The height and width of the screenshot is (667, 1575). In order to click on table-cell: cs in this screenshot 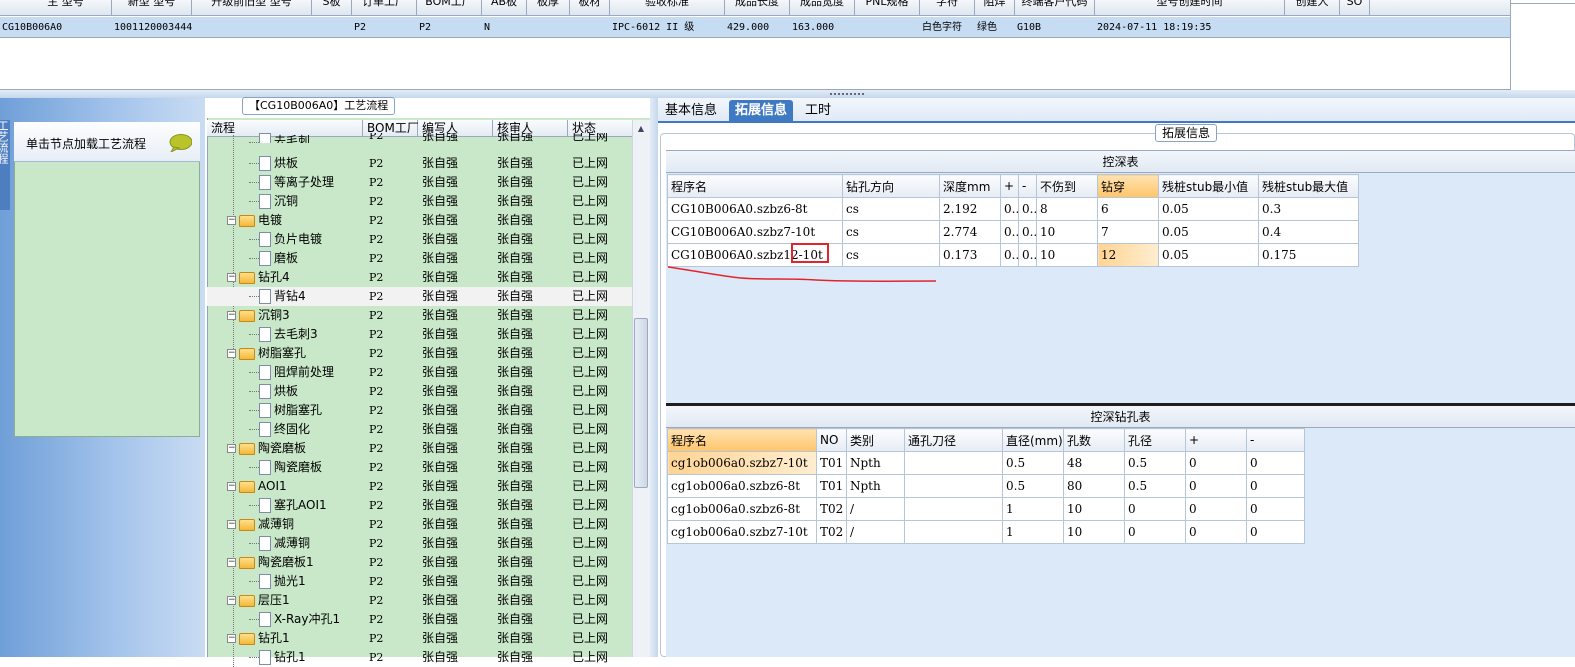, I will do `click(891, 232)`.